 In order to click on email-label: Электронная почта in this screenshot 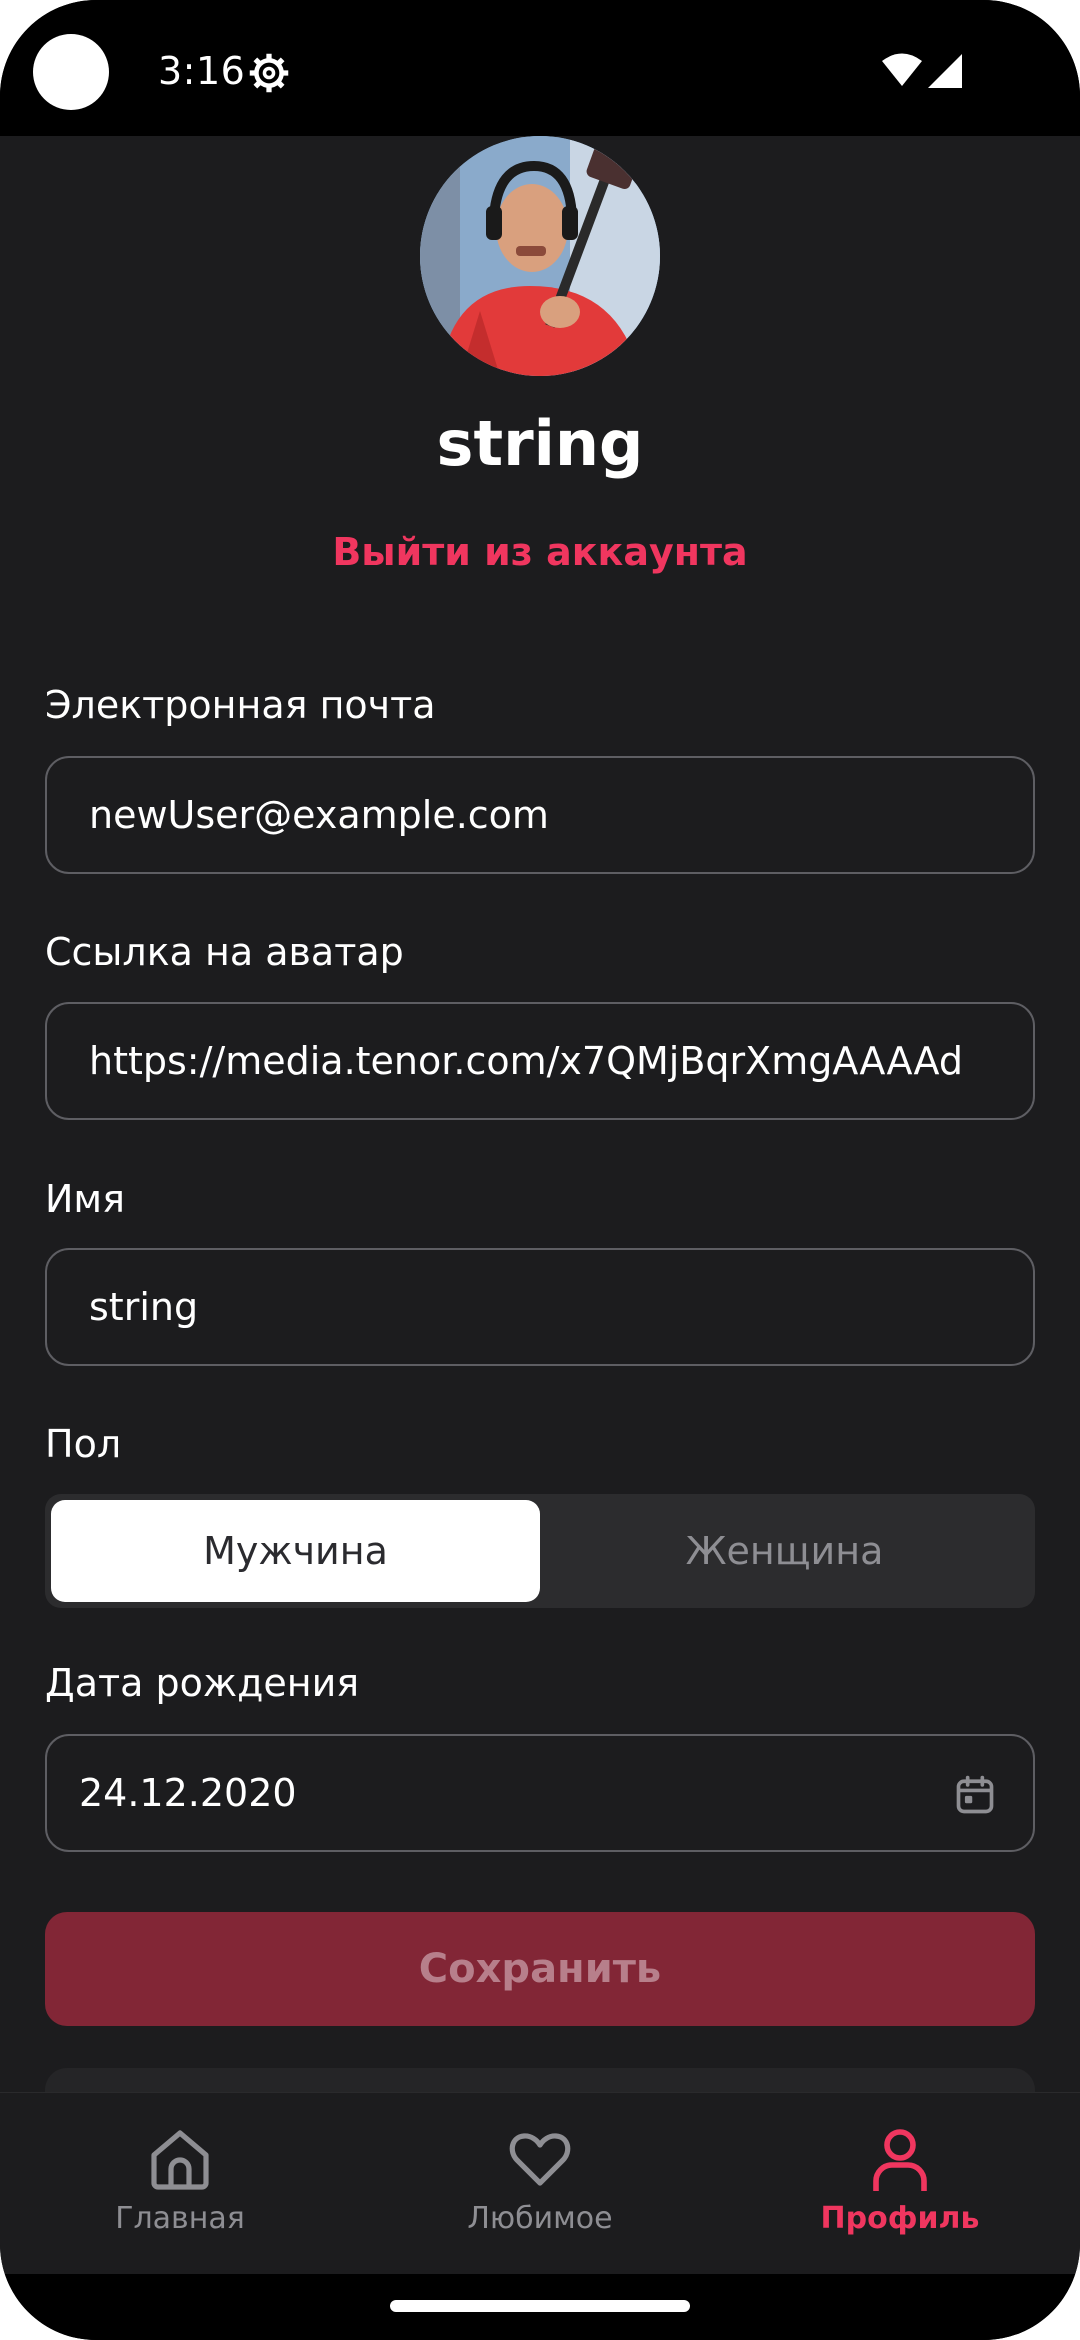, I will do `click(240, 705)`.